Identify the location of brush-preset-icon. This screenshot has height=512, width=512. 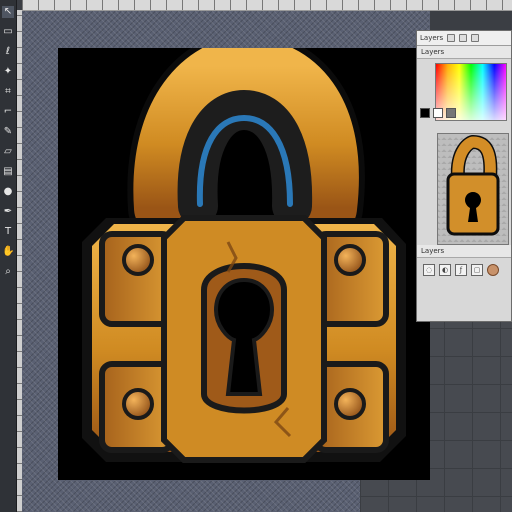
(463, 38).